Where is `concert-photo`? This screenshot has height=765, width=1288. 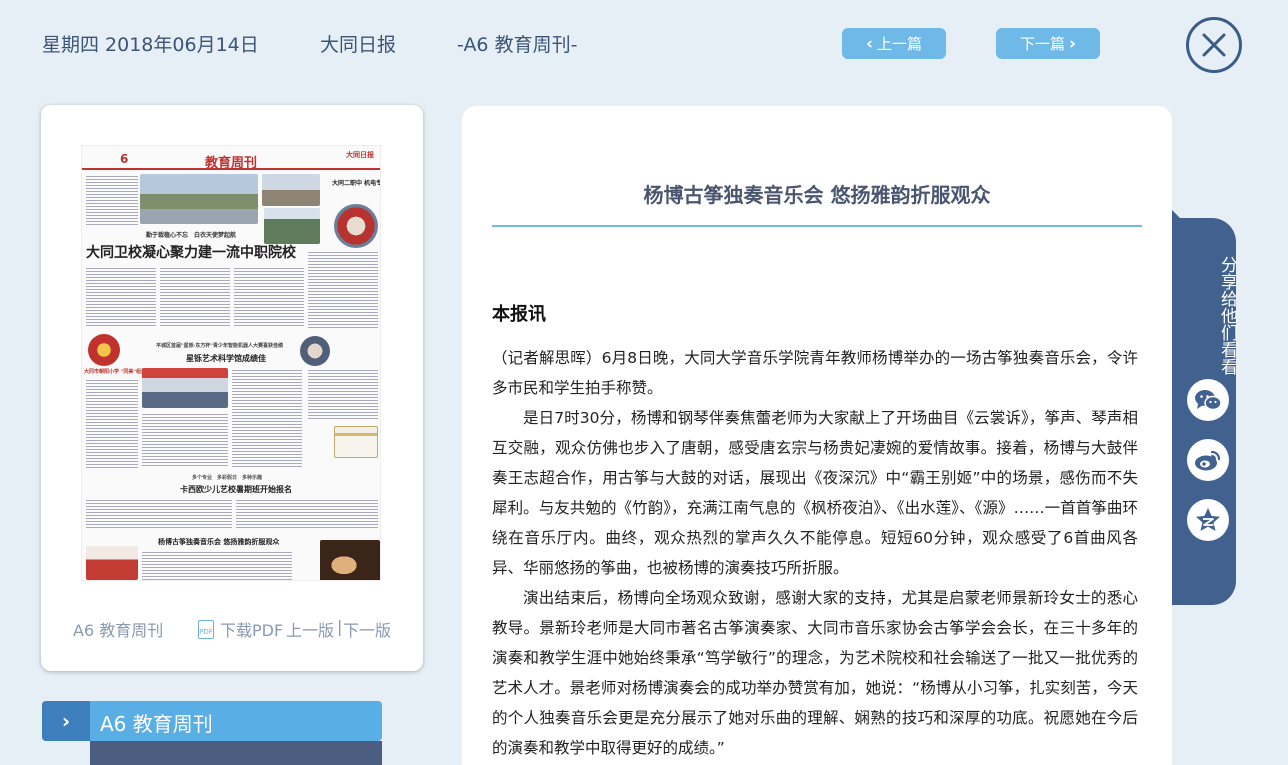 concert-photo is located at coordinates (112, 563).